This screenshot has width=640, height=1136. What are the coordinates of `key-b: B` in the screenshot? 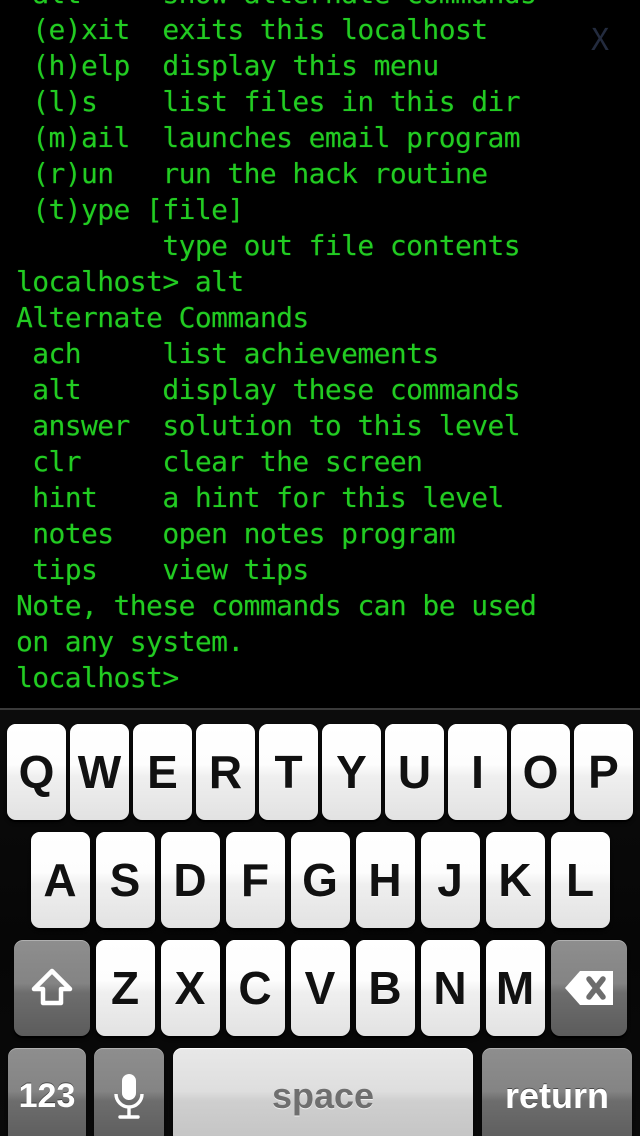 It's located at (385, 988).